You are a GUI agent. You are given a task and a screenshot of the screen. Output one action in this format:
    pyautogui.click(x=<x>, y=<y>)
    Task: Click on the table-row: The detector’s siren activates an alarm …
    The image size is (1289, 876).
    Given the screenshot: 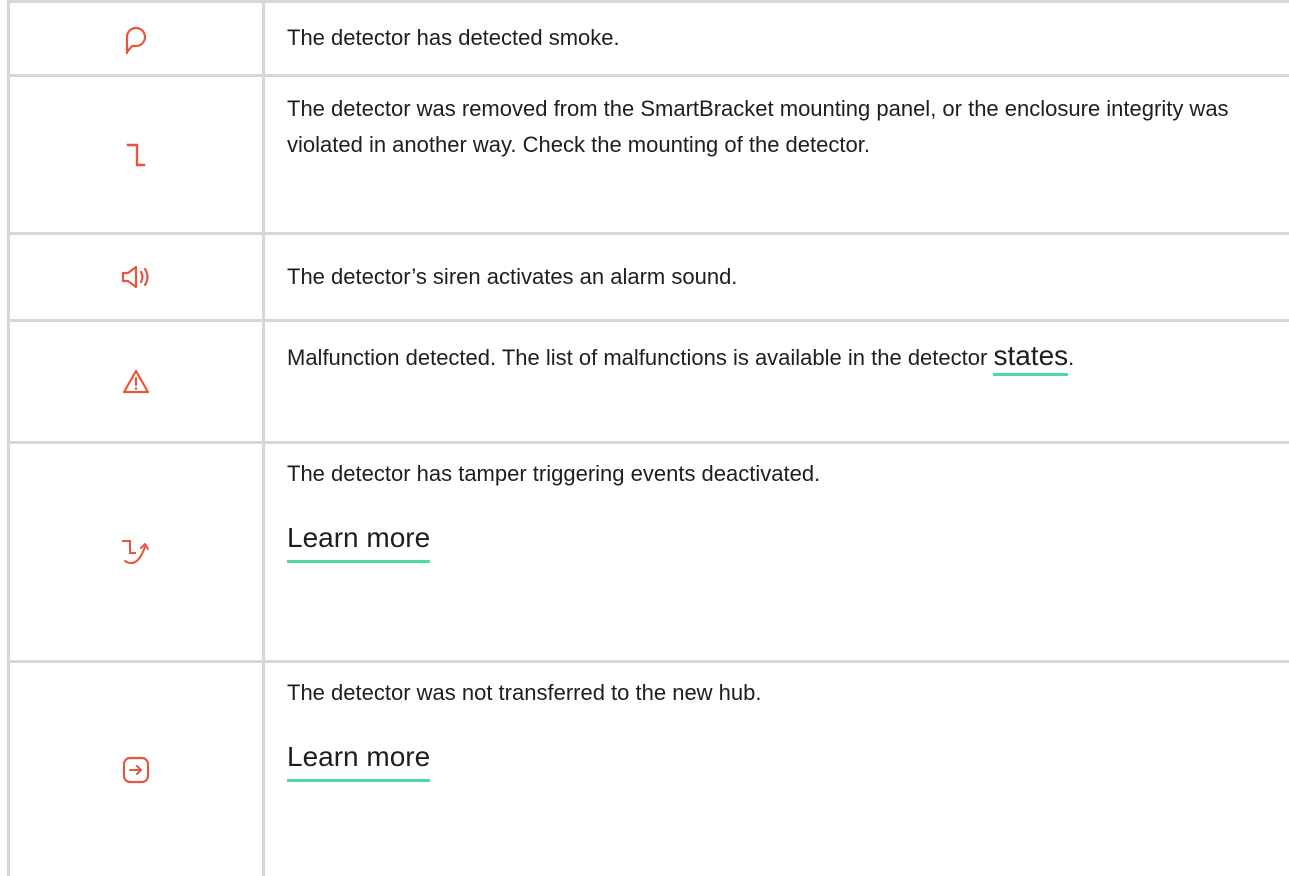 What is the action you would take?
    pyautogui.click(x=644, y=277)
    